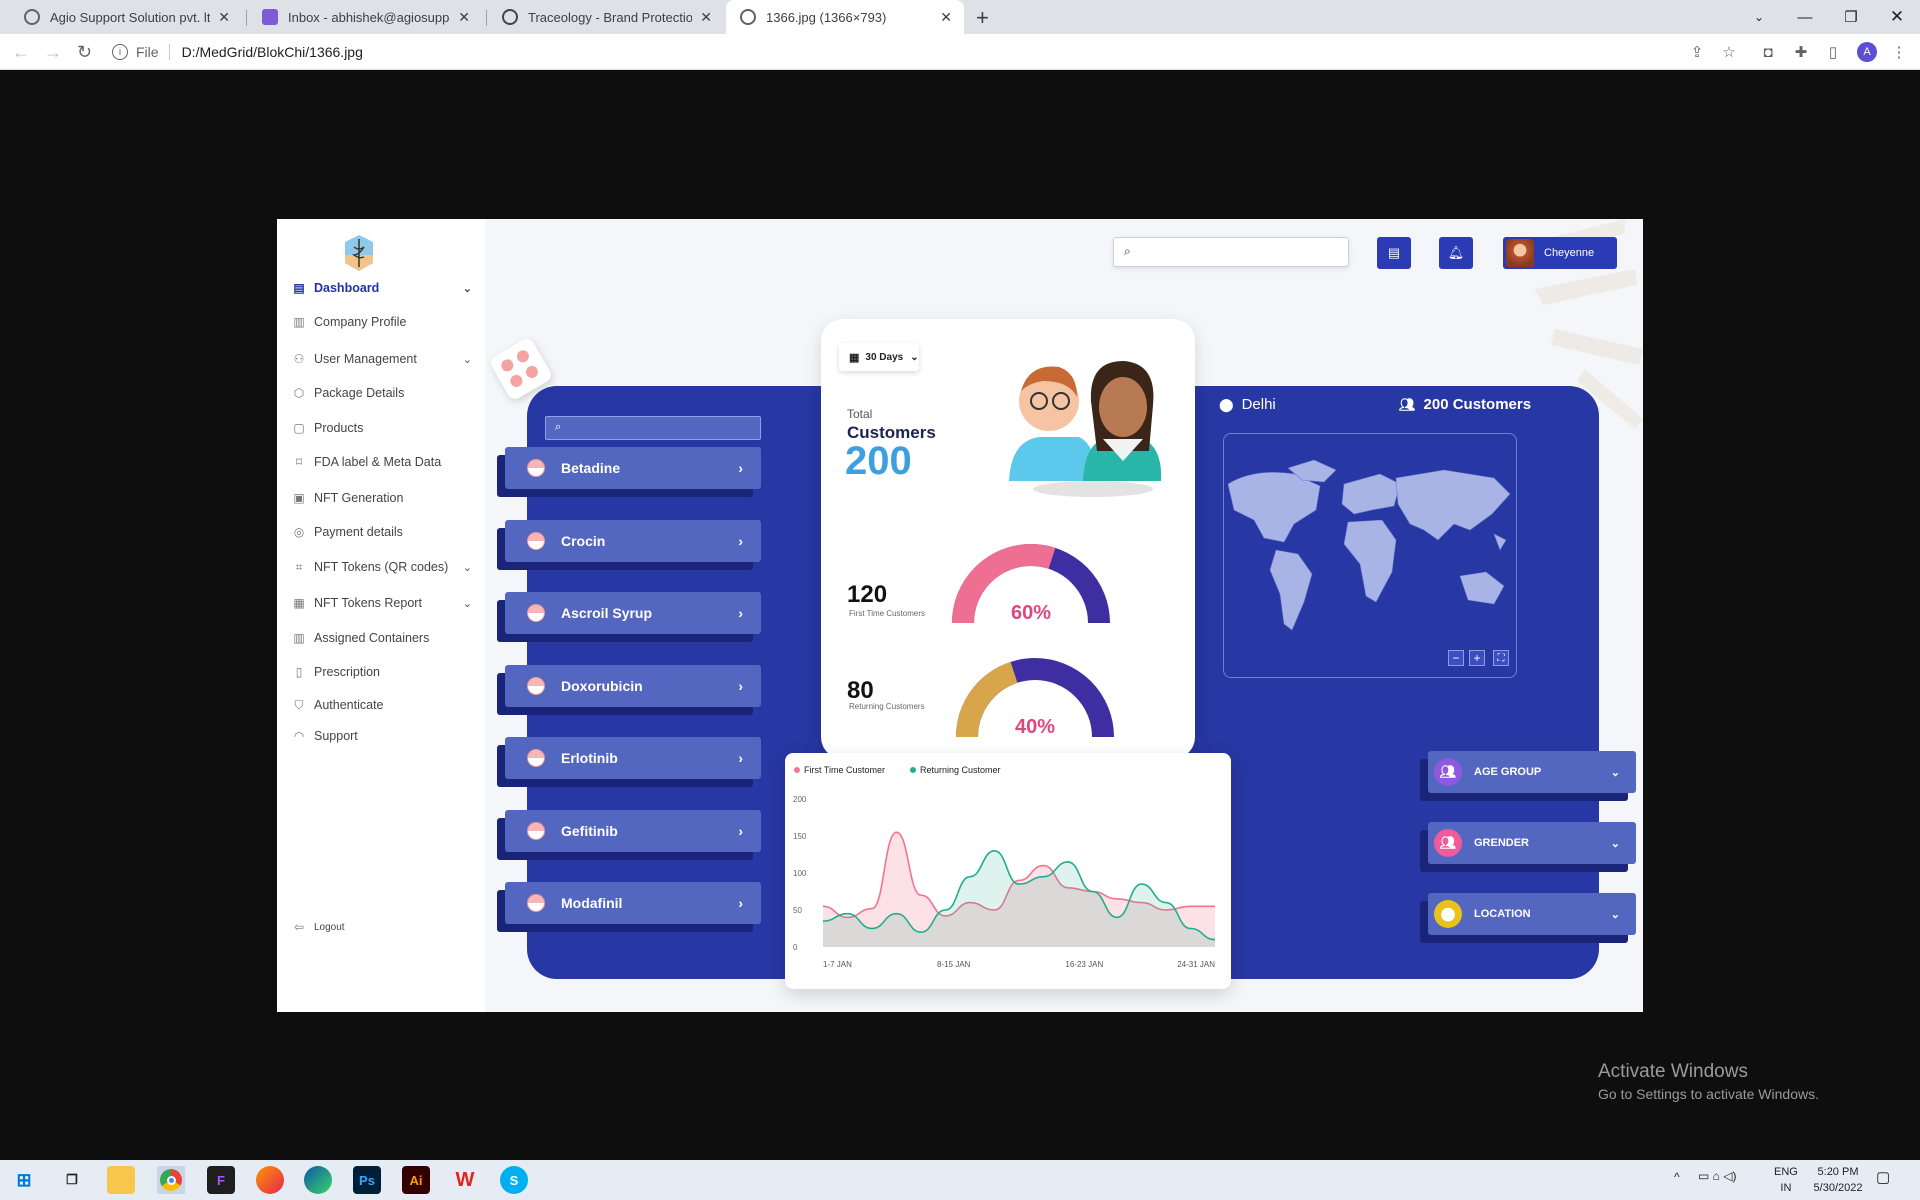  What do you see at coordinates (382, 428) in the screenshot?
I see `sidebar-item-products: ▢ Products` at bounding box center [382, 428].